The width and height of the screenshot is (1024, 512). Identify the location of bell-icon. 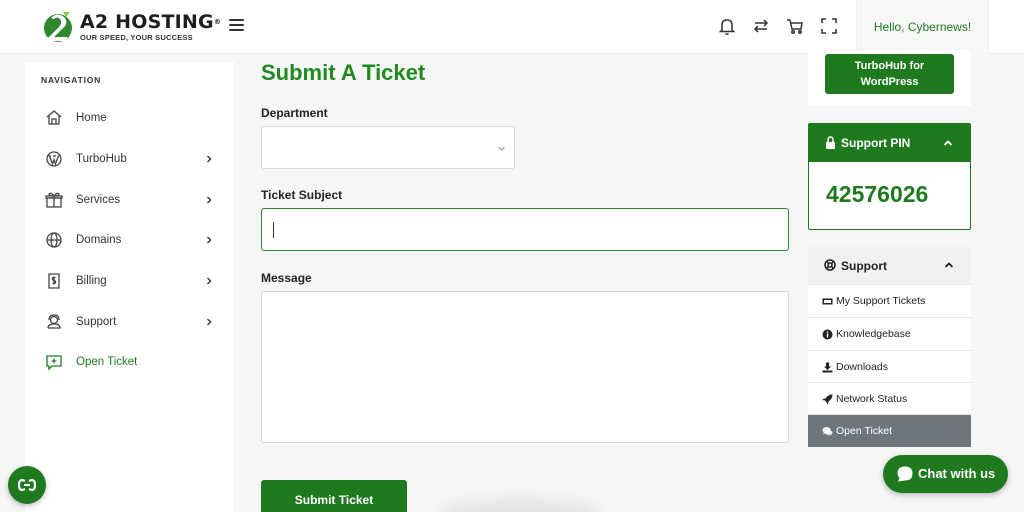
(727, 26).